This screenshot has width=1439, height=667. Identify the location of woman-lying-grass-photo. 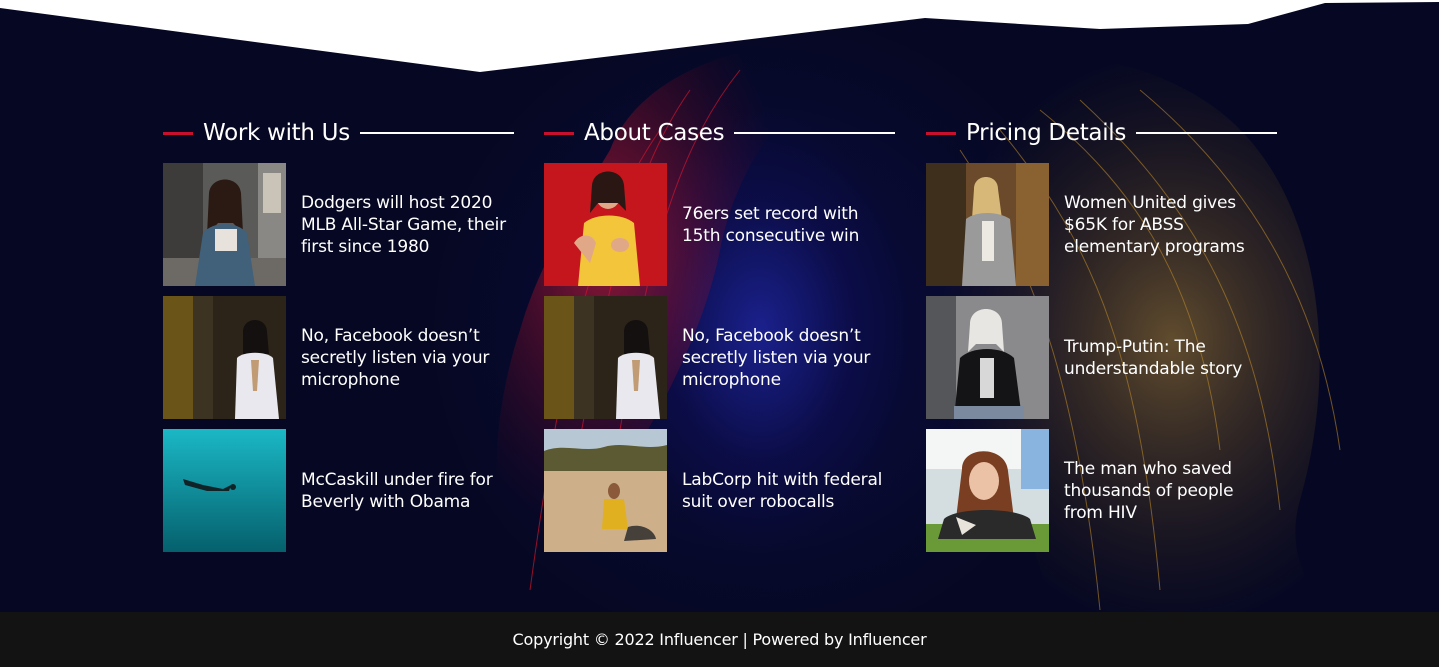
(987, 490).